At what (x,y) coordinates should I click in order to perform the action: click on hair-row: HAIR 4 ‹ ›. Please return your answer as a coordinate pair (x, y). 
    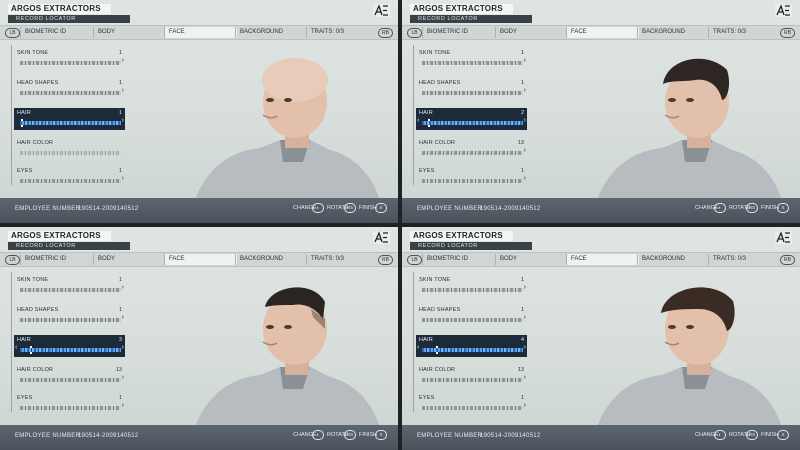
    Looking at the image, I should click on (471, 346).